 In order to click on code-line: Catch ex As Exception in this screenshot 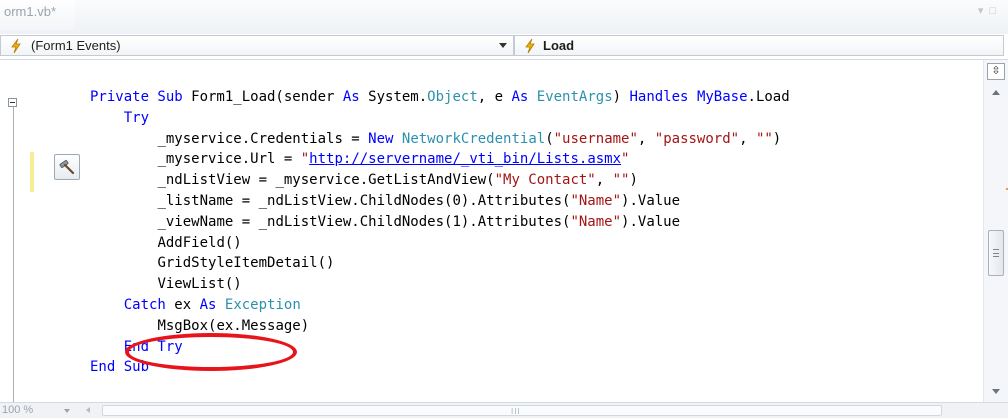, I will do `click(212, 304)`.